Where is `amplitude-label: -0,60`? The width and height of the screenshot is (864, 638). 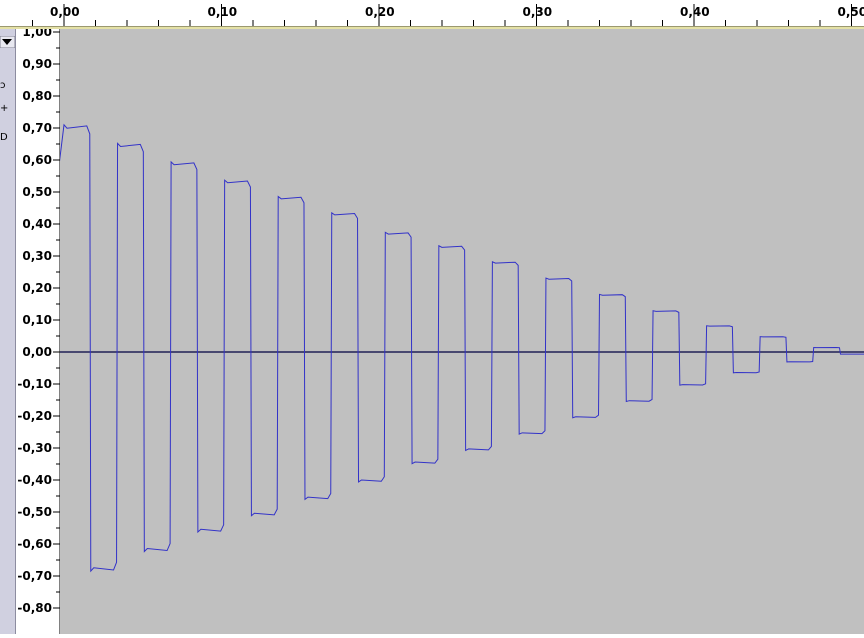
amplitude-label: -0,60 is located at coordinates (34, 544).